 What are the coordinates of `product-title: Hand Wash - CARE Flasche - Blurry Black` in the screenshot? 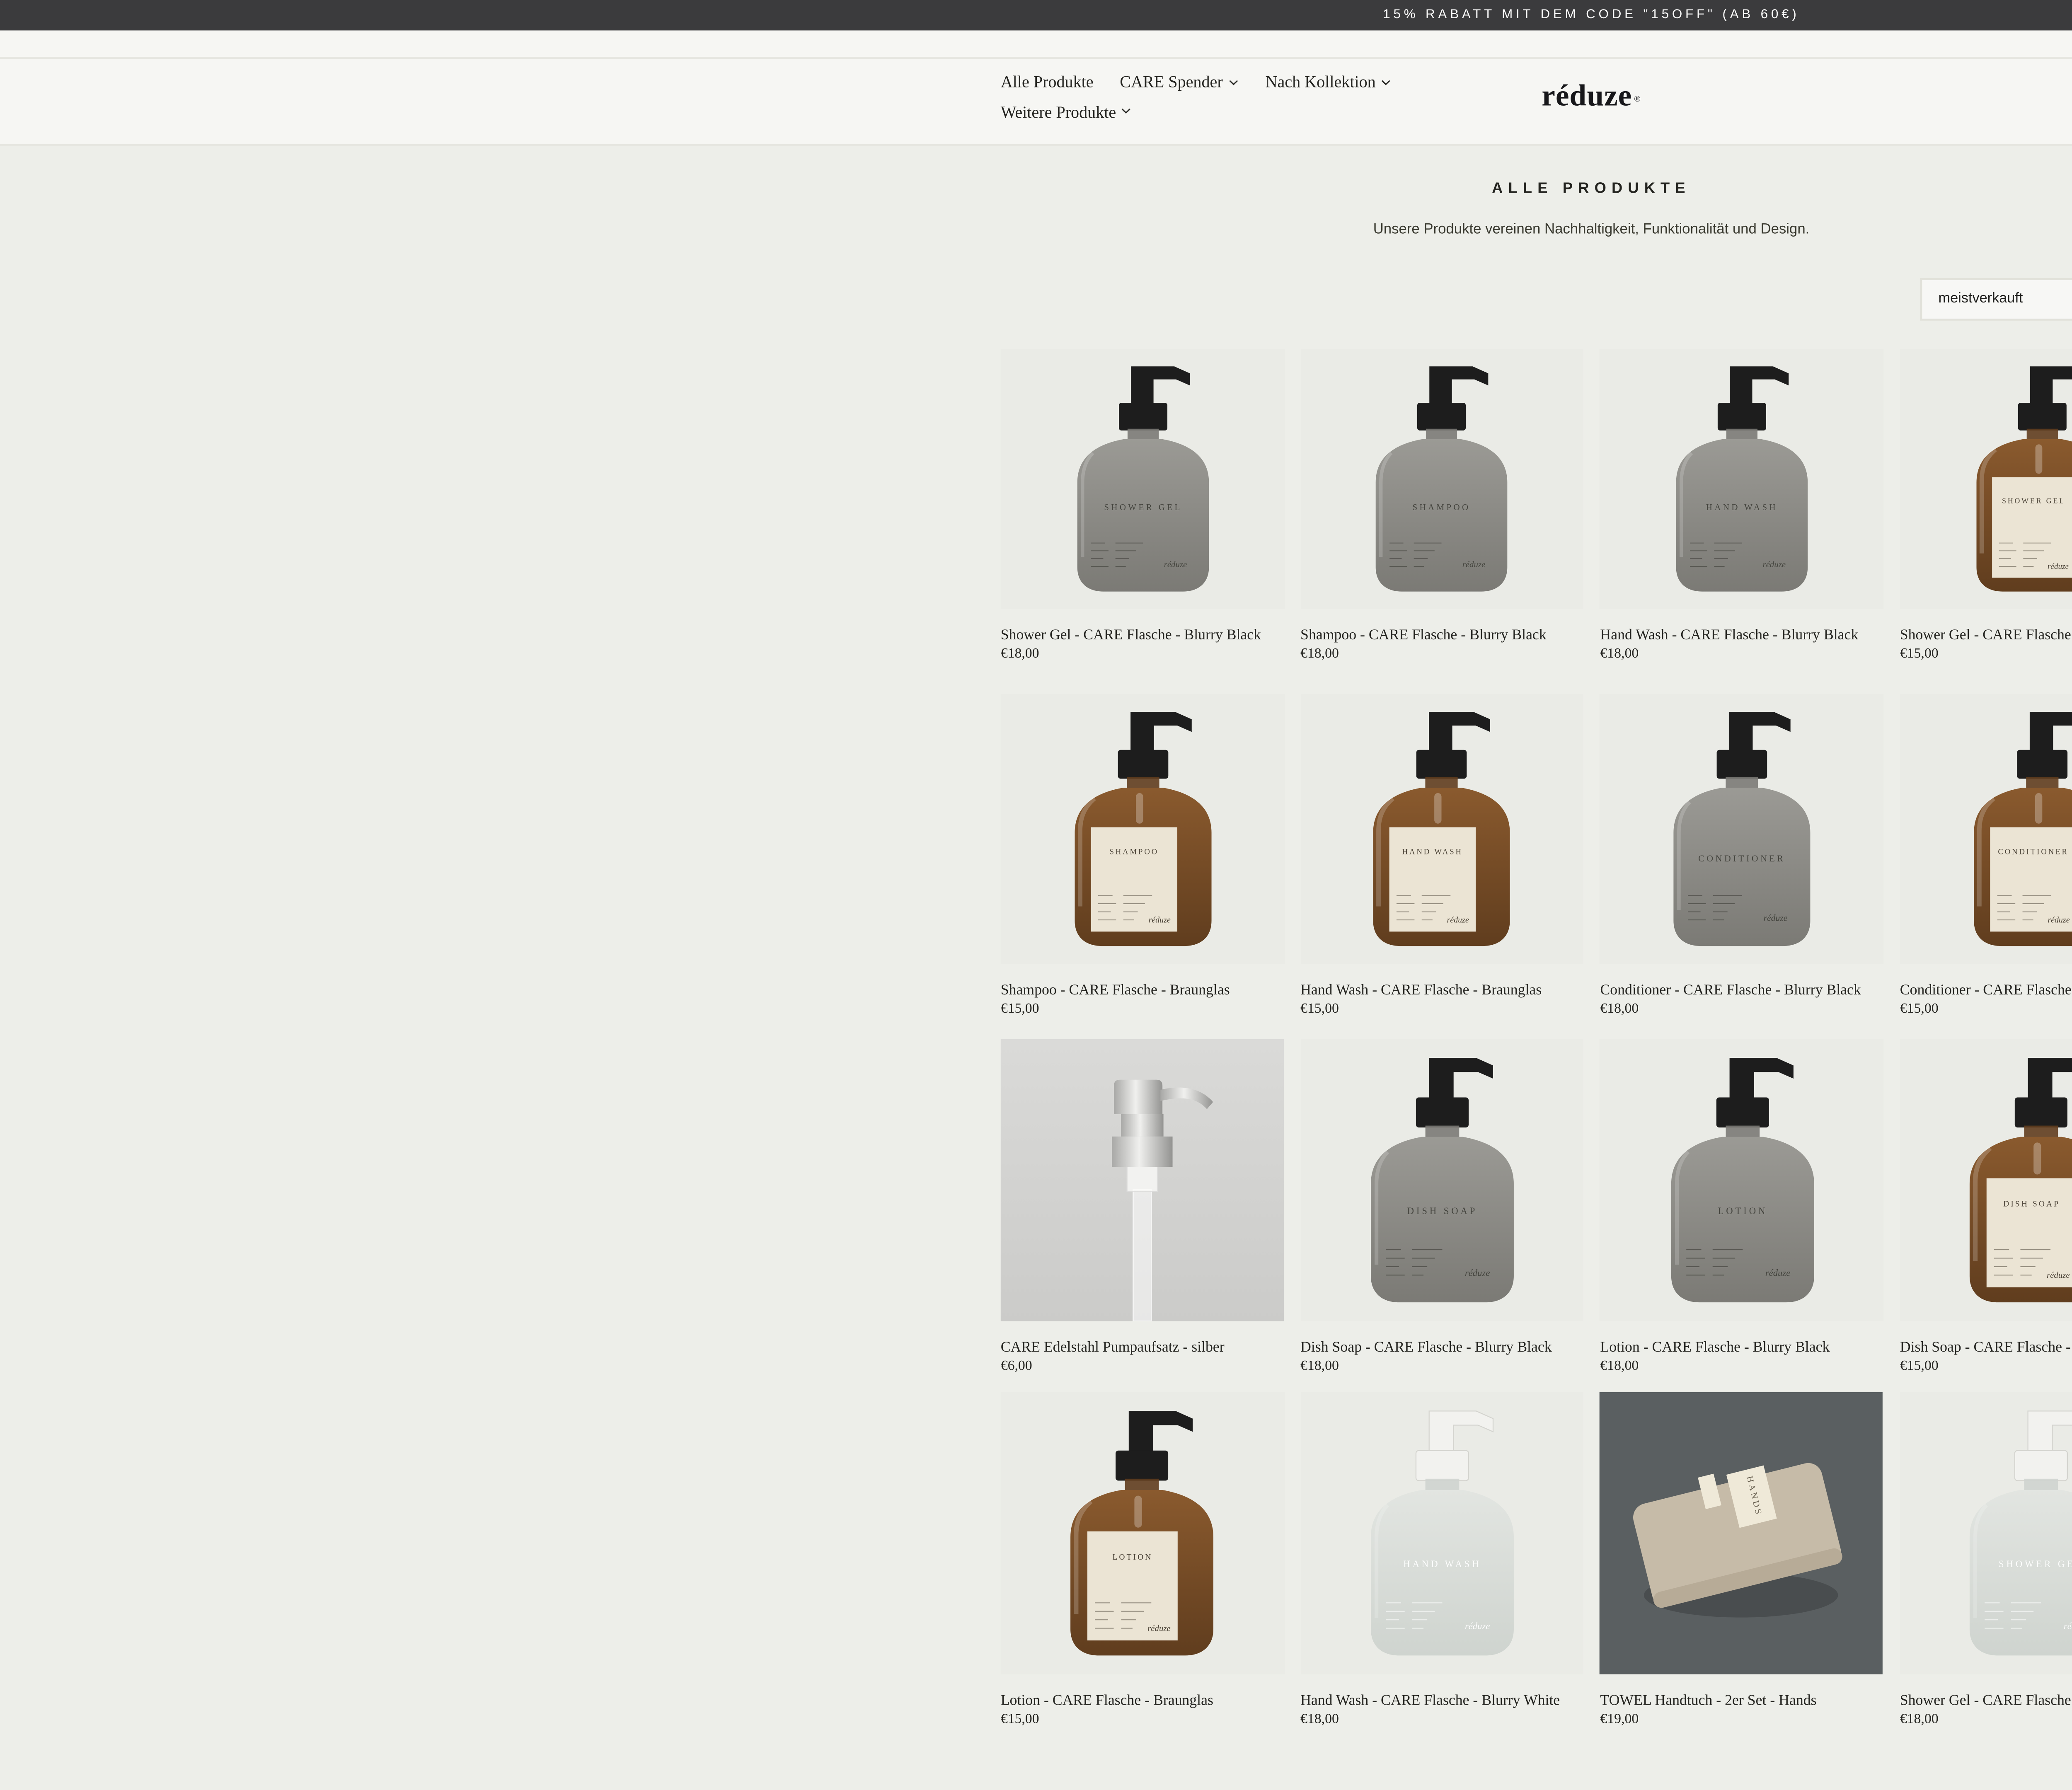 It's located at (1741, 633).